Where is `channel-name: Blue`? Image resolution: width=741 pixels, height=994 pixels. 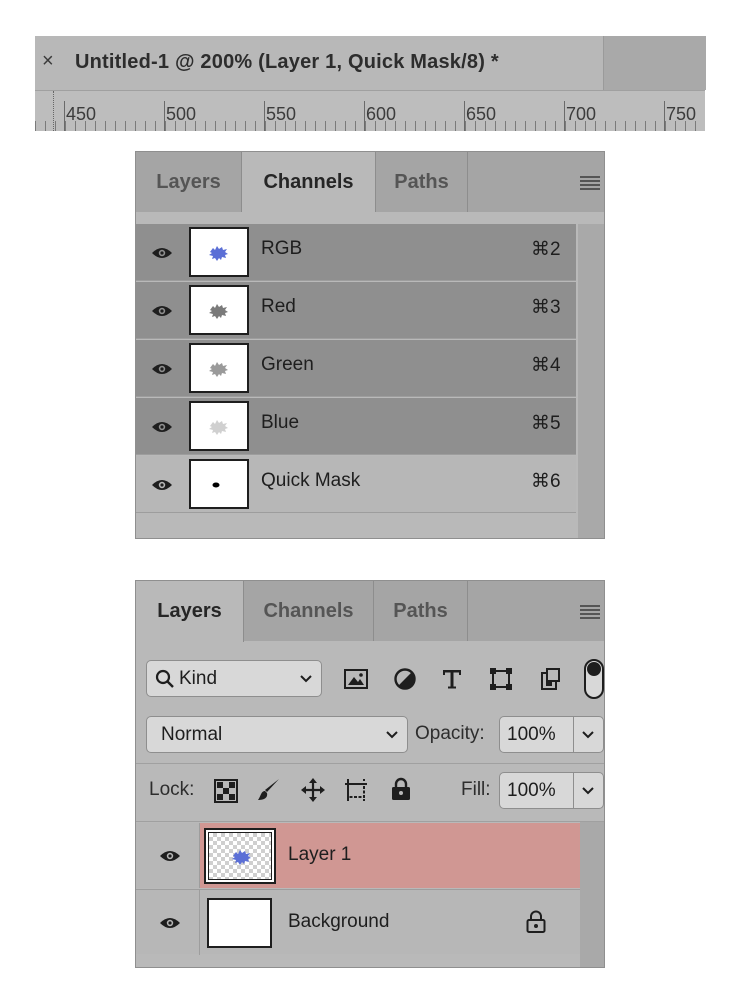
channel-name: Blue is located at coordinates (280, 422).